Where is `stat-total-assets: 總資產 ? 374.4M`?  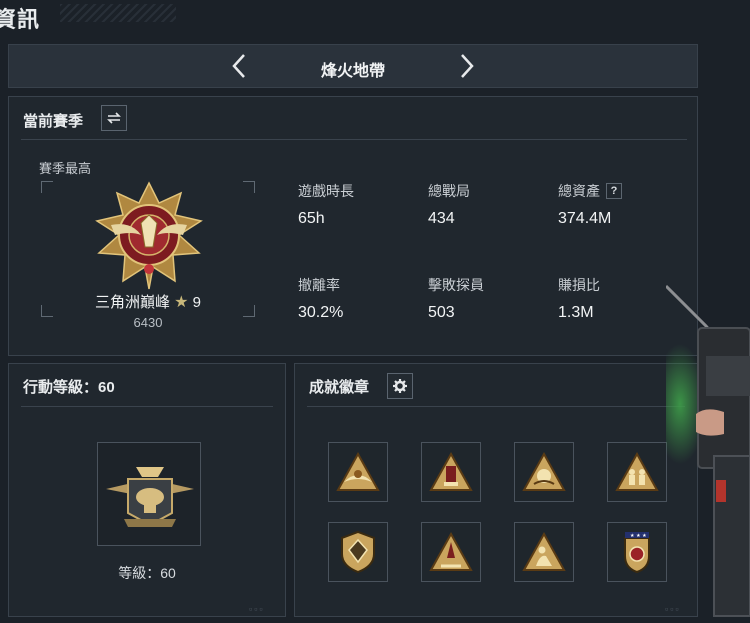
stat-total-assets: 總資產 ? 374.4M is located at coordinates (618, 204).